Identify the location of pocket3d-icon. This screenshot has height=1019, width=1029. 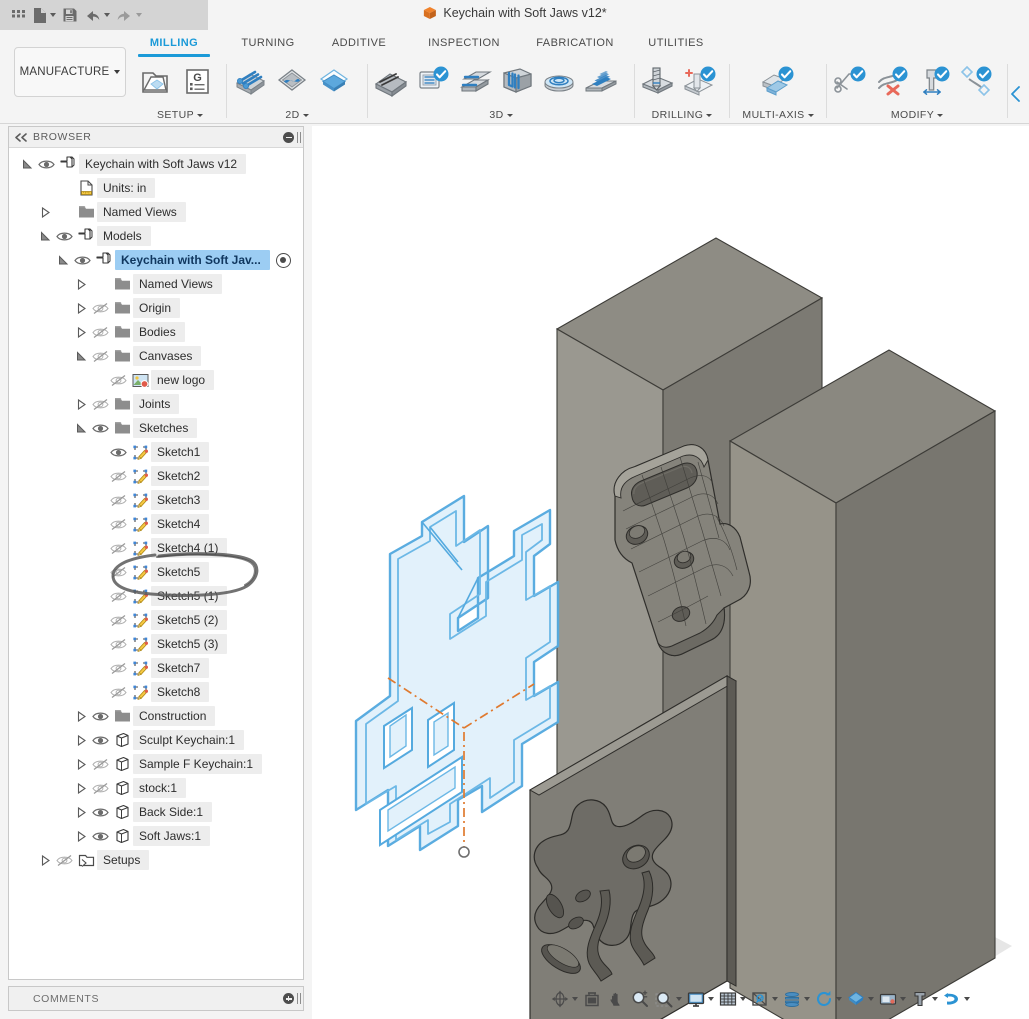
(433, 81).